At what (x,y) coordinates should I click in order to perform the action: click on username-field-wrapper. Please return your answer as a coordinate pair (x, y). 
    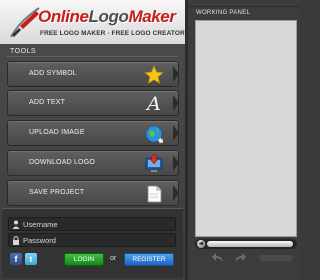
    Looking at the image, I should click on (92, 224).